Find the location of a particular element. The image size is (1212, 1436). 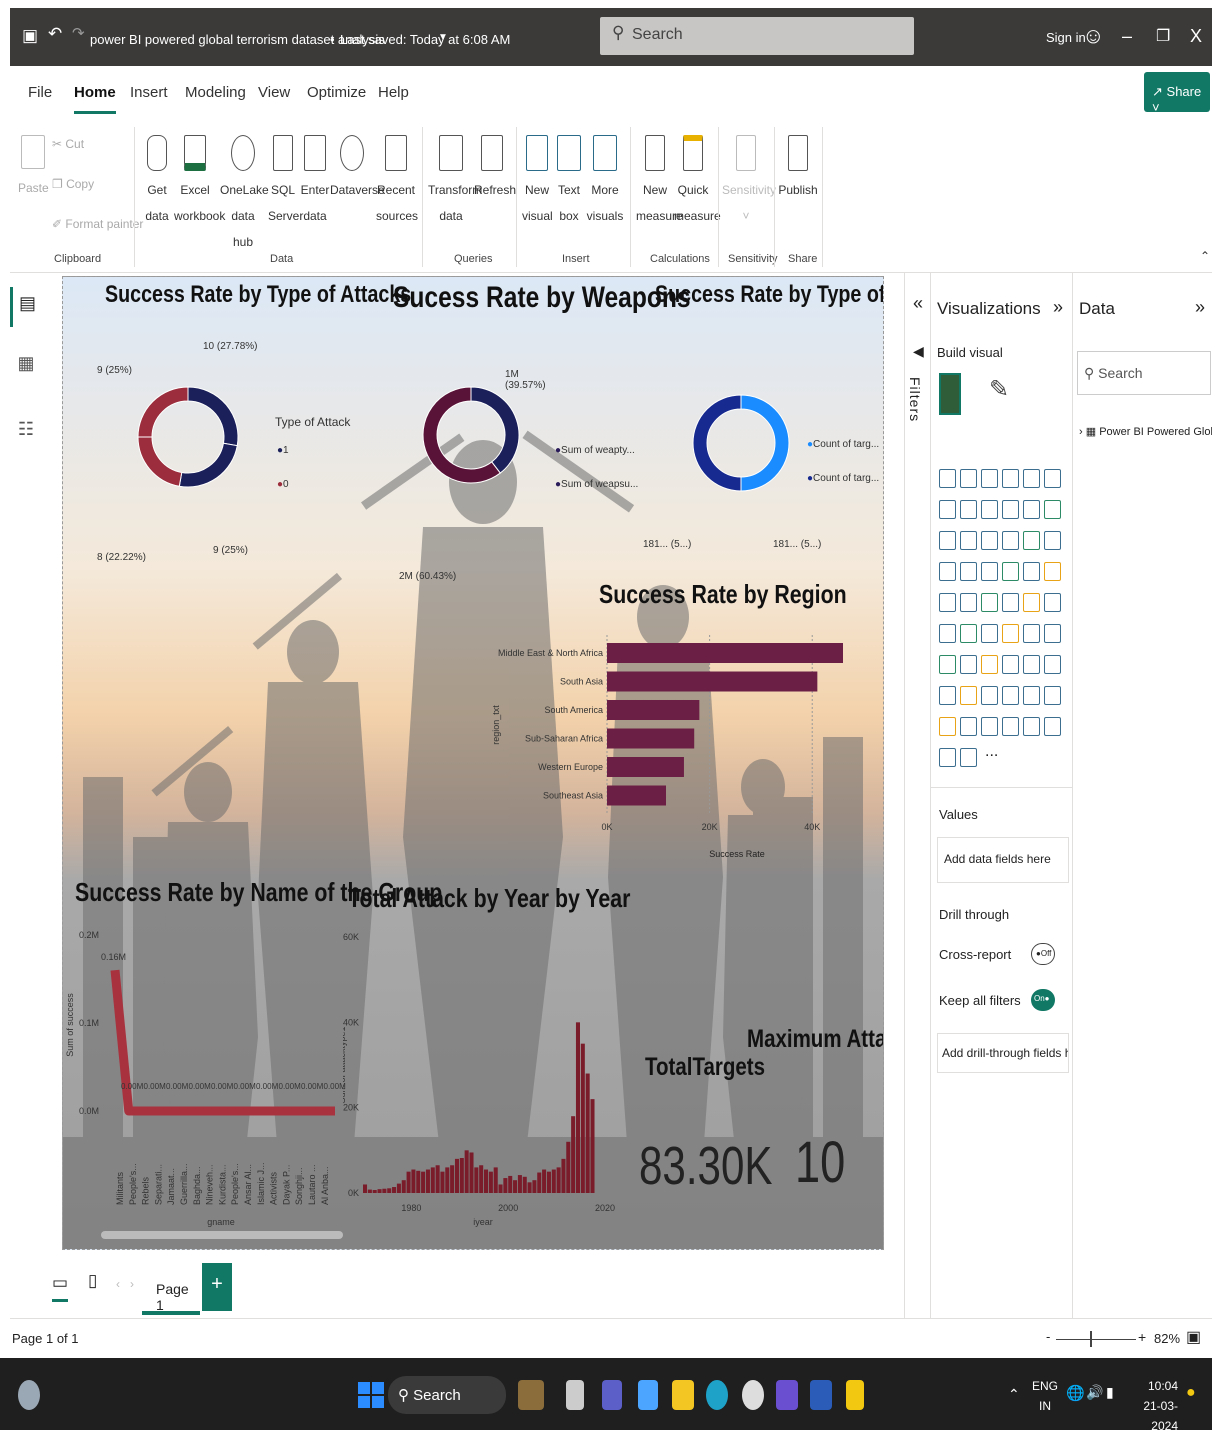

excel-workbook-button: Excel workbook is located at coordinates (199, 182).